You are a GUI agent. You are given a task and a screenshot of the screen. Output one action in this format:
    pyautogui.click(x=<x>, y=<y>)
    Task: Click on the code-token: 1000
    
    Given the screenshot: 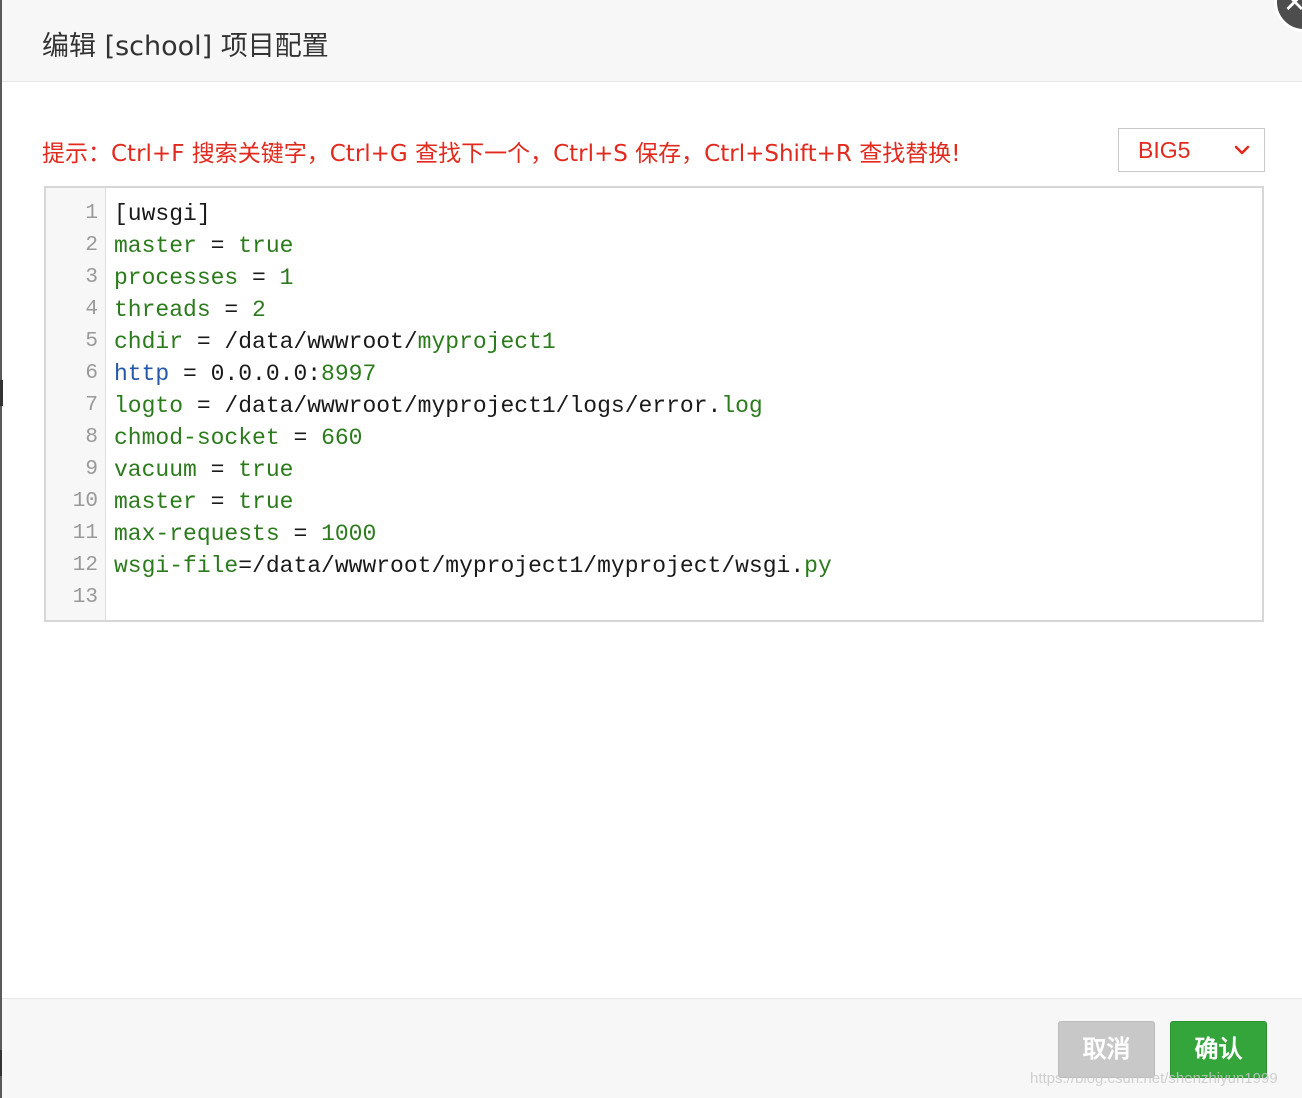 What is the action you would take?
    pyautogui.click(x=349, y=534)
    